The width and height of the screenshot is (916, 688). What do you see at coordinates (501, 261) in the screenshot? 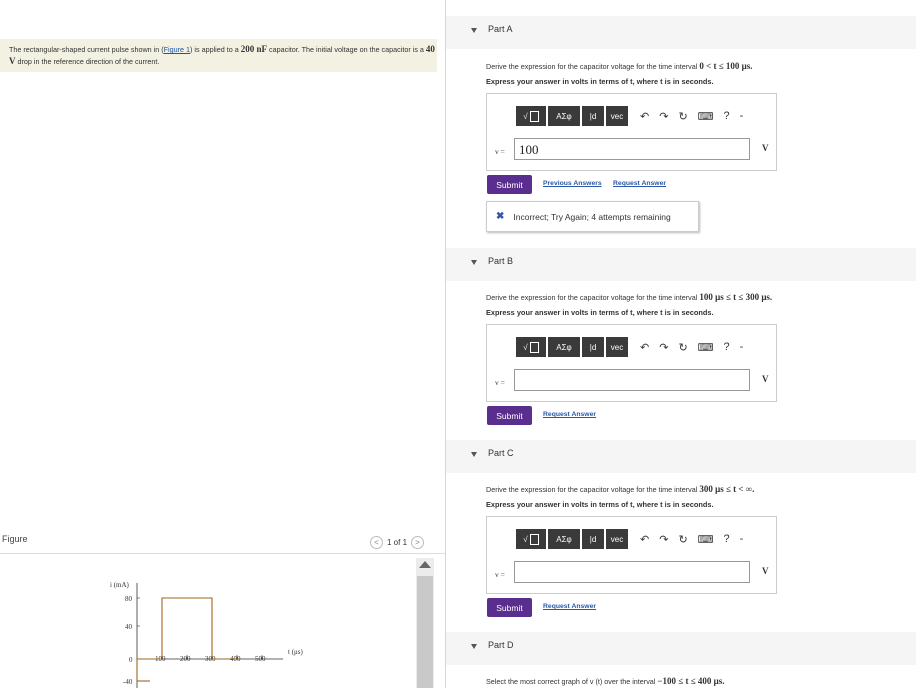
I see `part-b-title: Part B` at bounding box center [501, 261].